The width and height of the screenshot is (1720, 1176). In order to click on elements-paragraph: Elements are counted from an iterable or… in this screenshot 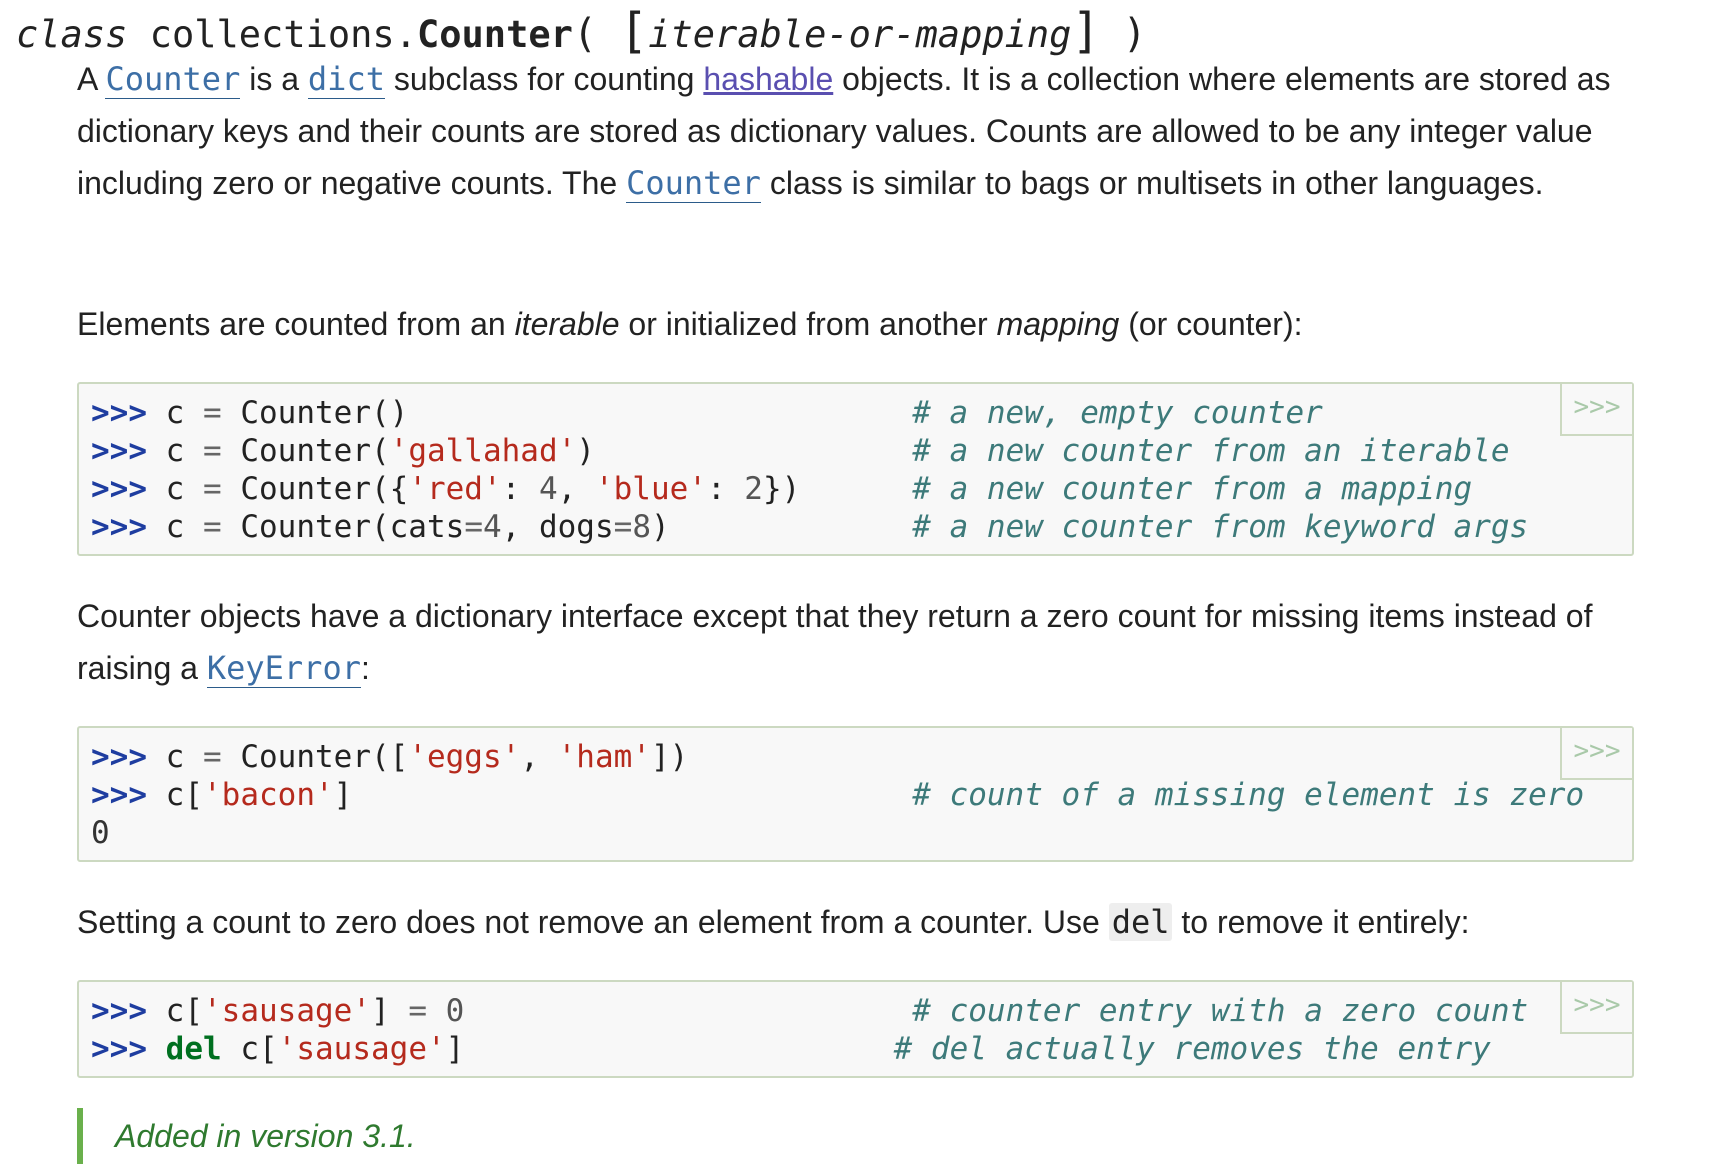, I will do `click(857, 324)`.